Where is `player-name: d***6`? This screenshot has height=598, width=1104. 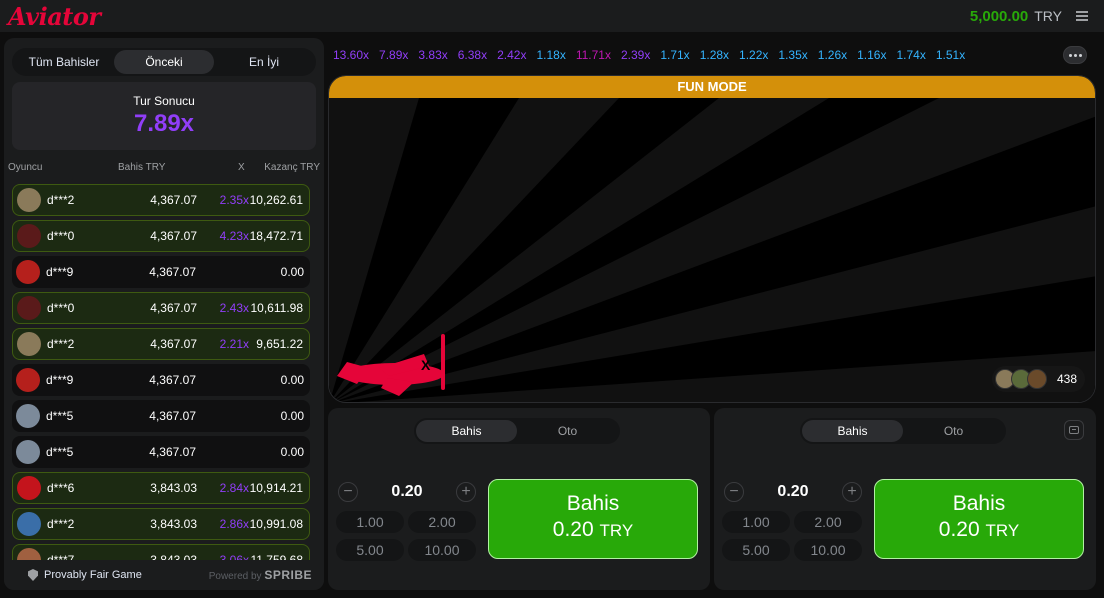
player-name: d***6 is located at coordinates (61, 488).